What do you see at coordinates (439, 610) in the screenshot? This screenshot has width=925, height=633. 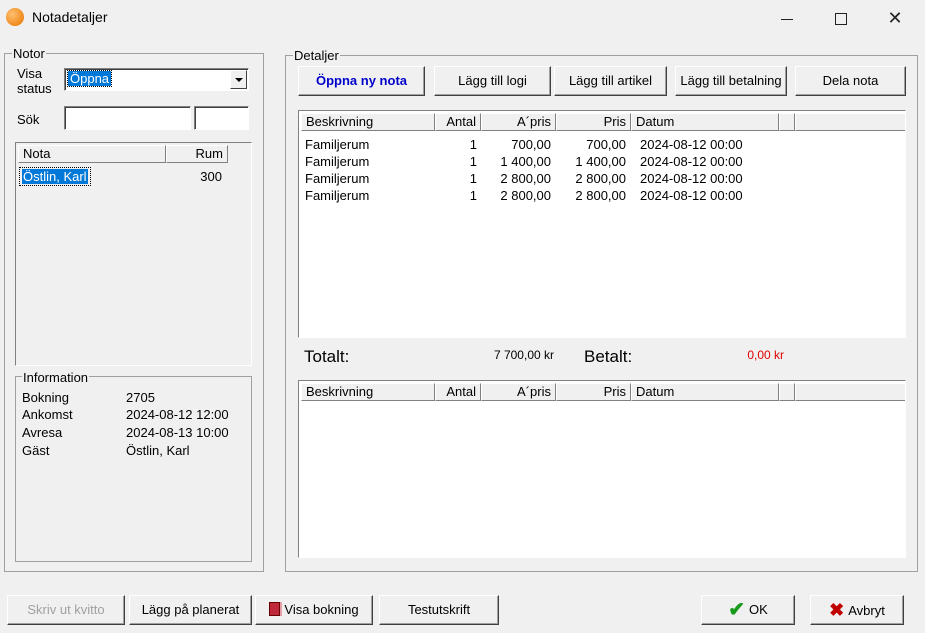 I see `testutskrift-button: Testutskrift` at bounding box center [439, 610].